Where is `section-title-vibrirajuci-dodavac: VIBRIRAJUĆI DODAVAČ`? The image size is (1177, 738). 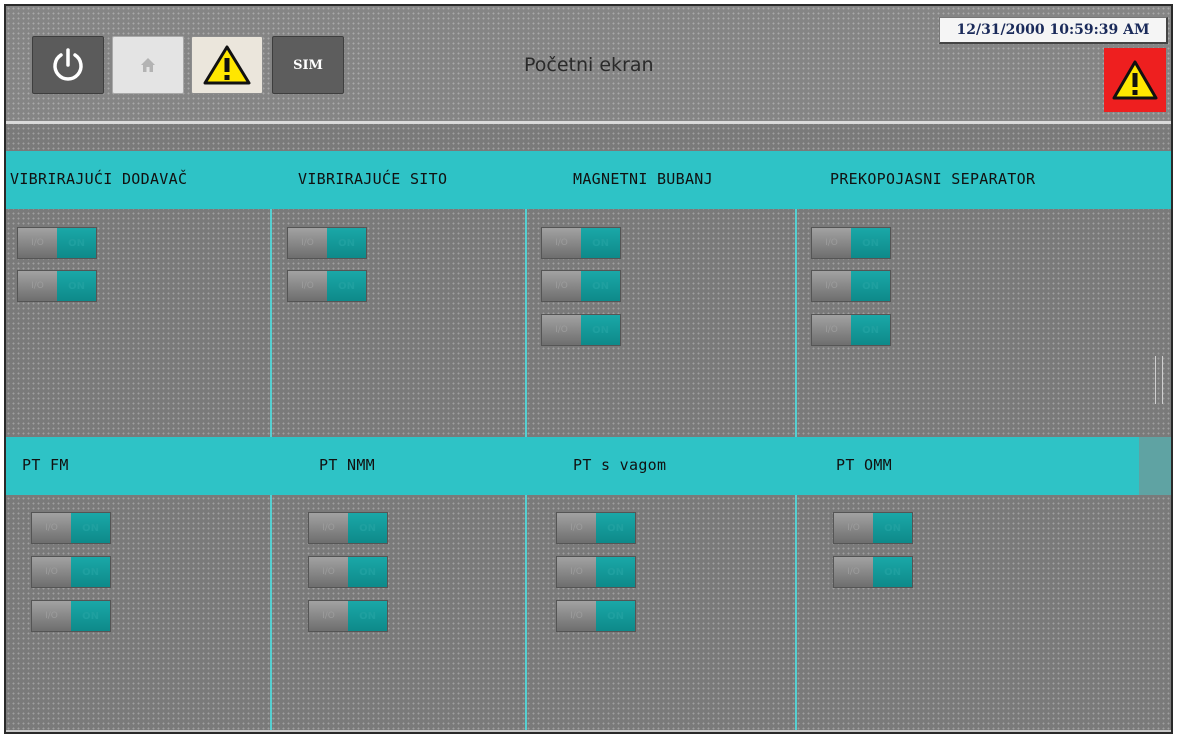 section-title-vibrirajuci-dodavac: VIBRIRAJUĆI DODAVAČ is located at coordinates (99, 179).